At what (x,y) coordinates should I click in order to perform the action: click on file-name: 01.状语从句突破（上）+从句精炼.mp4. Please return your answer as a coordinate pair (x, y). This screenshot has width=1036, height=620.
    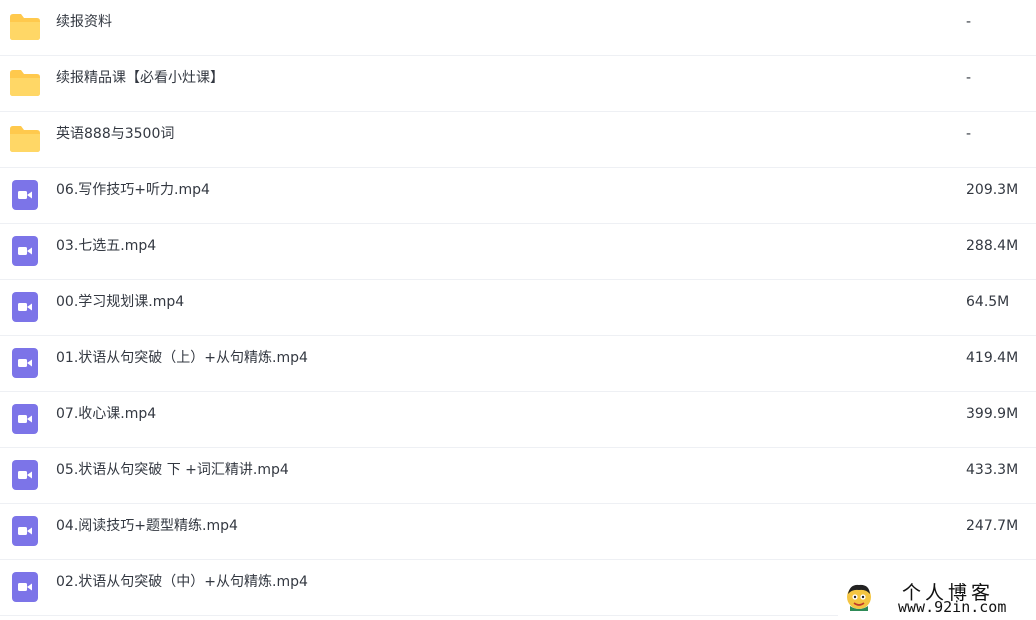
    Looking at the image, I should click on (182, 358).